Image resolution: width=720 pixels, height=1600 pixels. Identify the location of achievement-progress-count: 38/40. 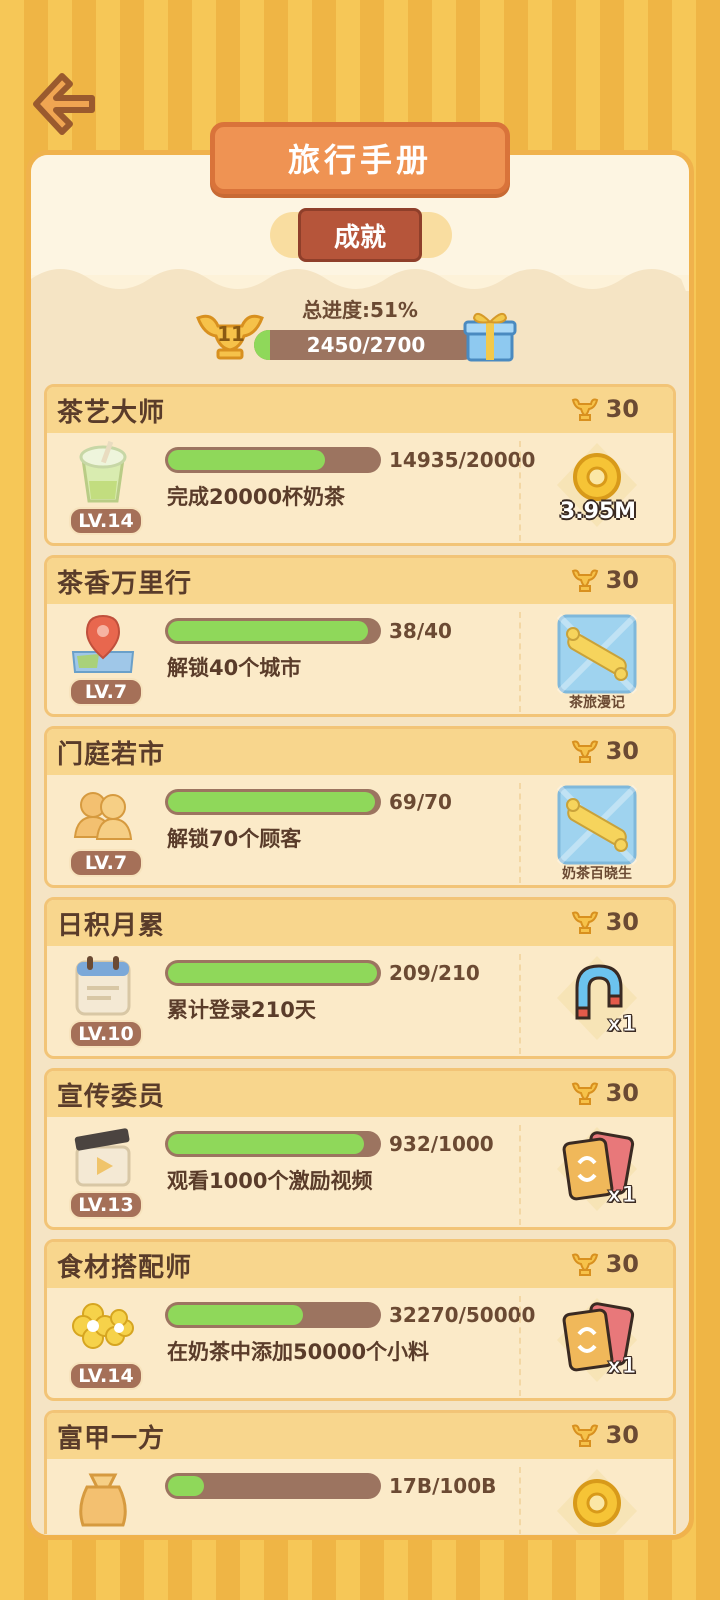
(420, 631).